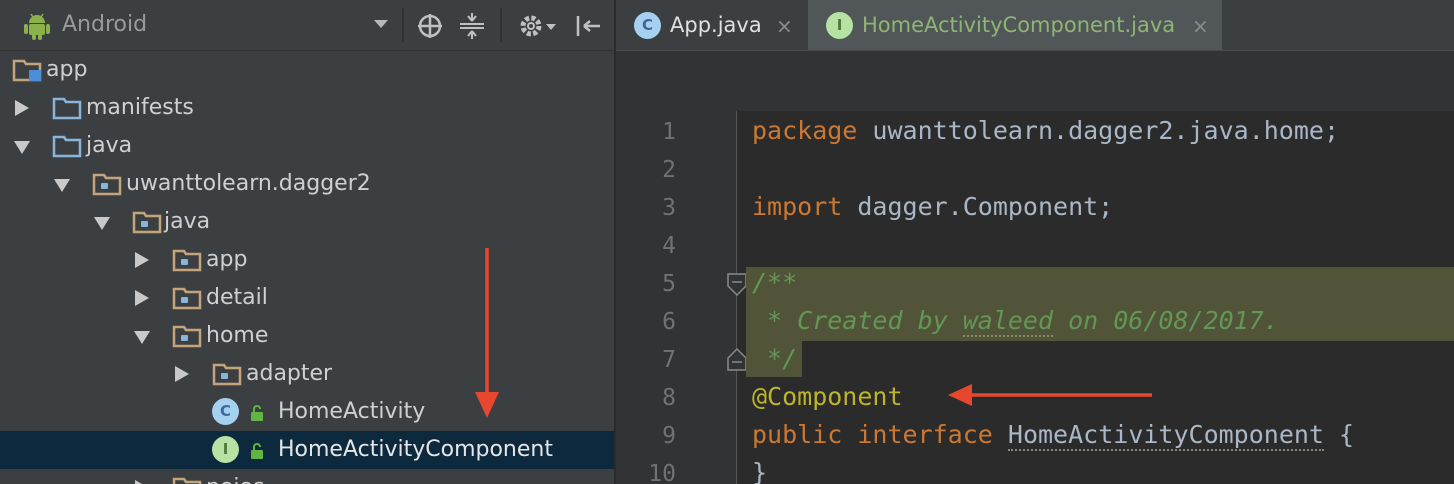 The width and height of the screenshot is (1454, 484). Describe the element at coordinates (289, 373) in the screenshot. I see `tree-item-label: adapter` at that location.